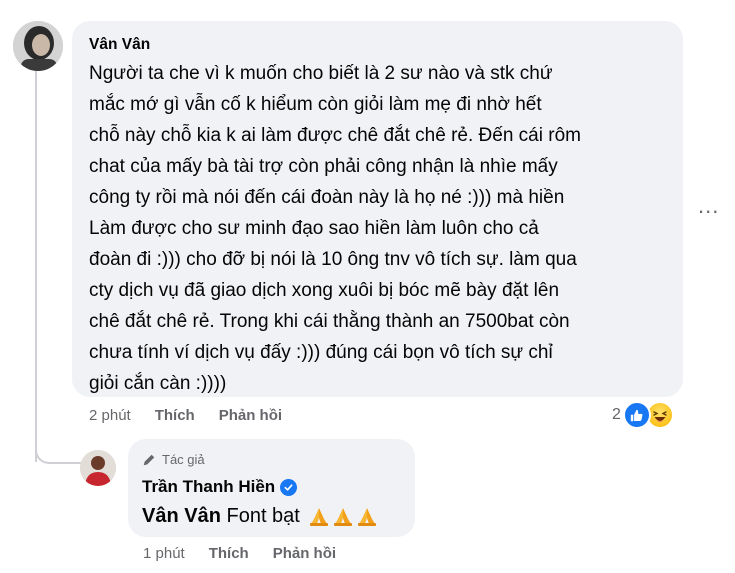 This screenshot has height=573, width=735. Describe the element at coordinates (636, 415) in the screenshot. I see `like-reaction-icon` at that location.